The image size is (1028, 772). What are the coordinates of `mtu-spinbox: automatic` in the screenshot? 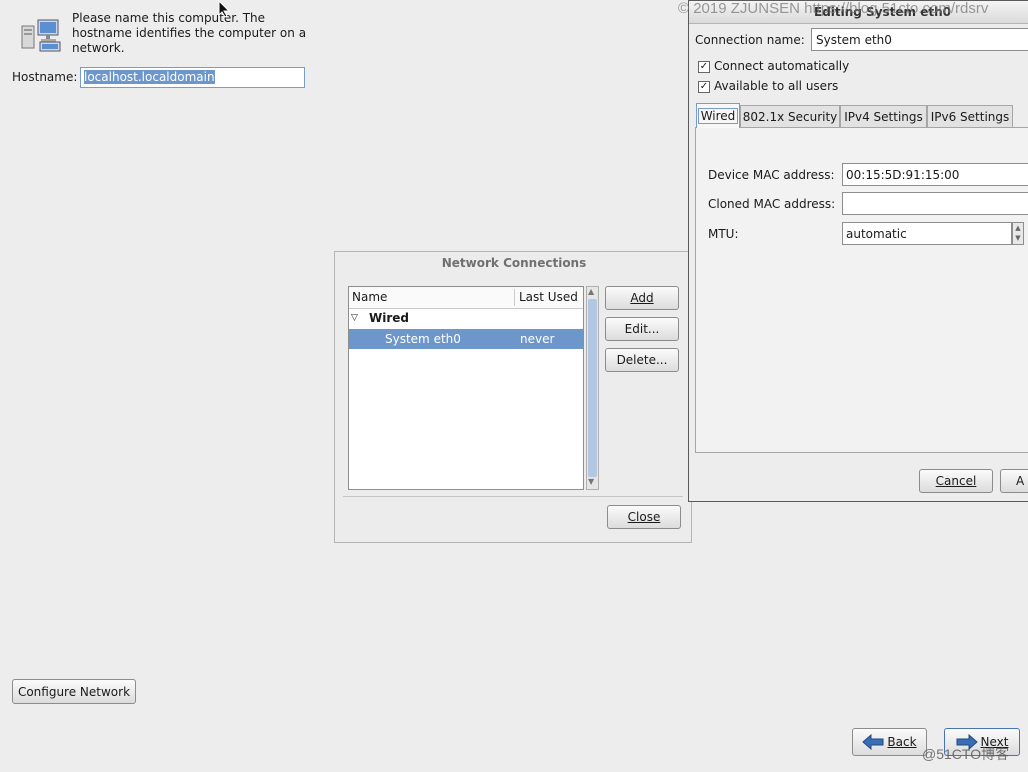 It's located at (927, 233).